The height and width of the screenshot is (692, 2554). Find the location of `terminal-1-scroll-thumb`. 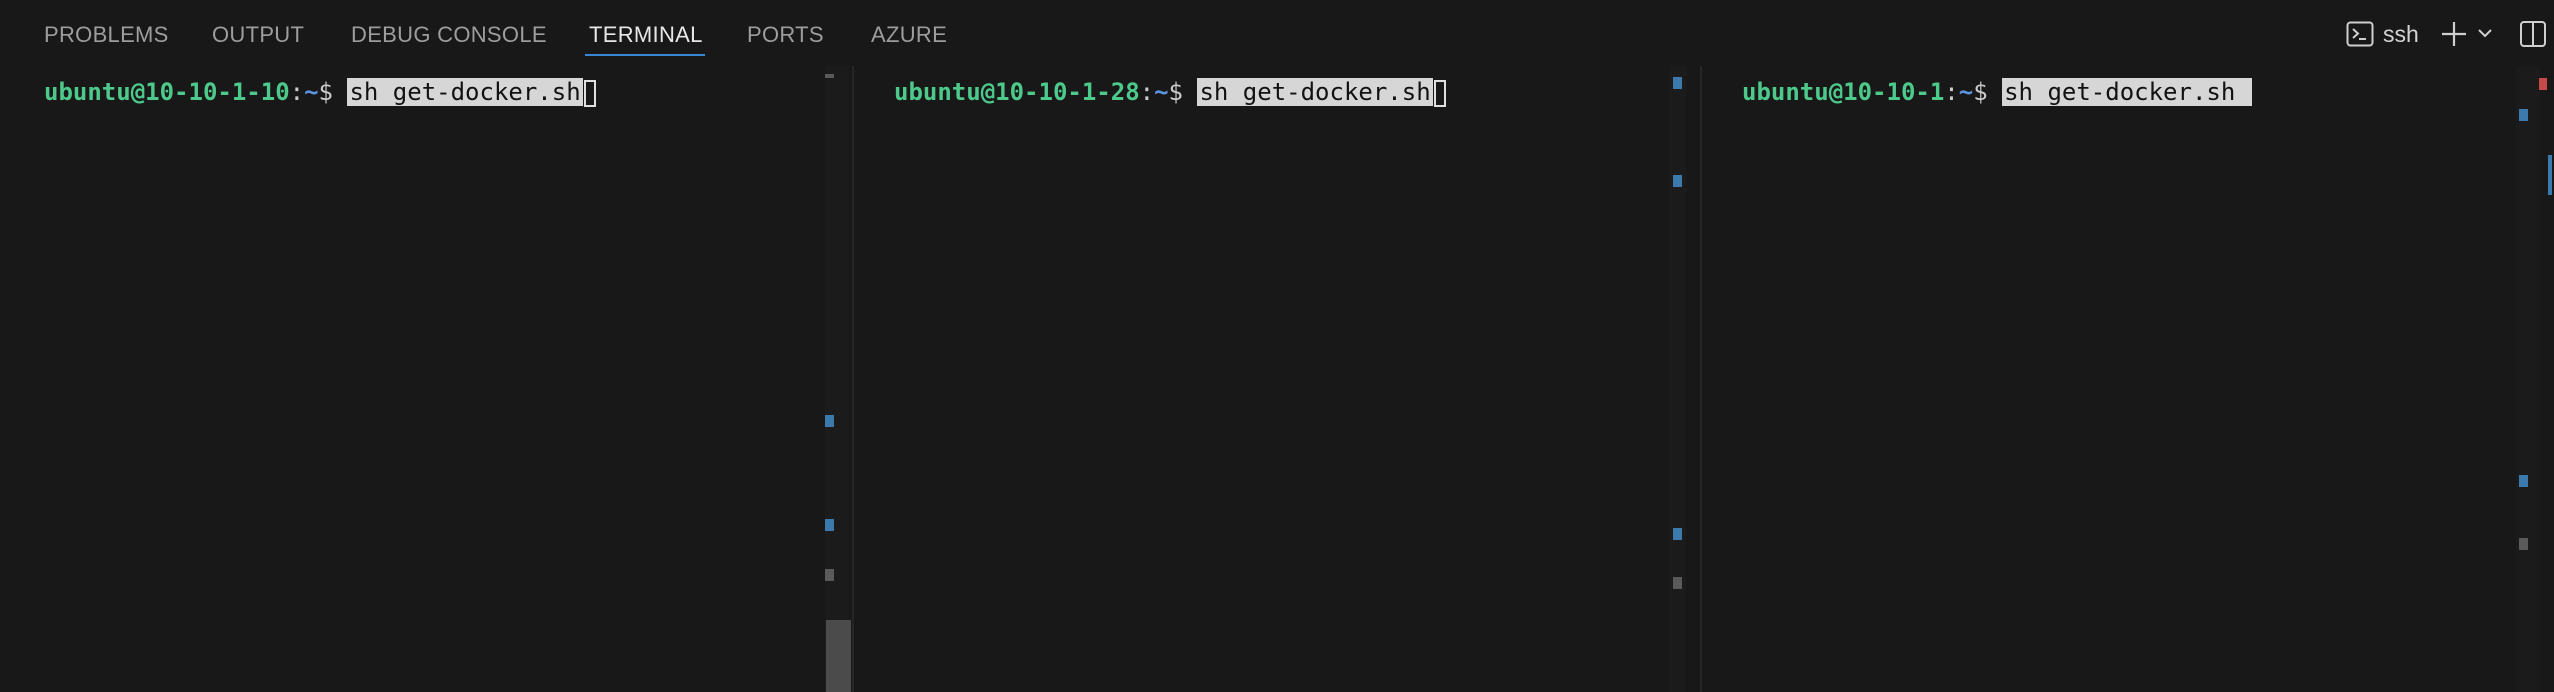

terminal-1-scroll-thumb is located at coordinates (838, 656).